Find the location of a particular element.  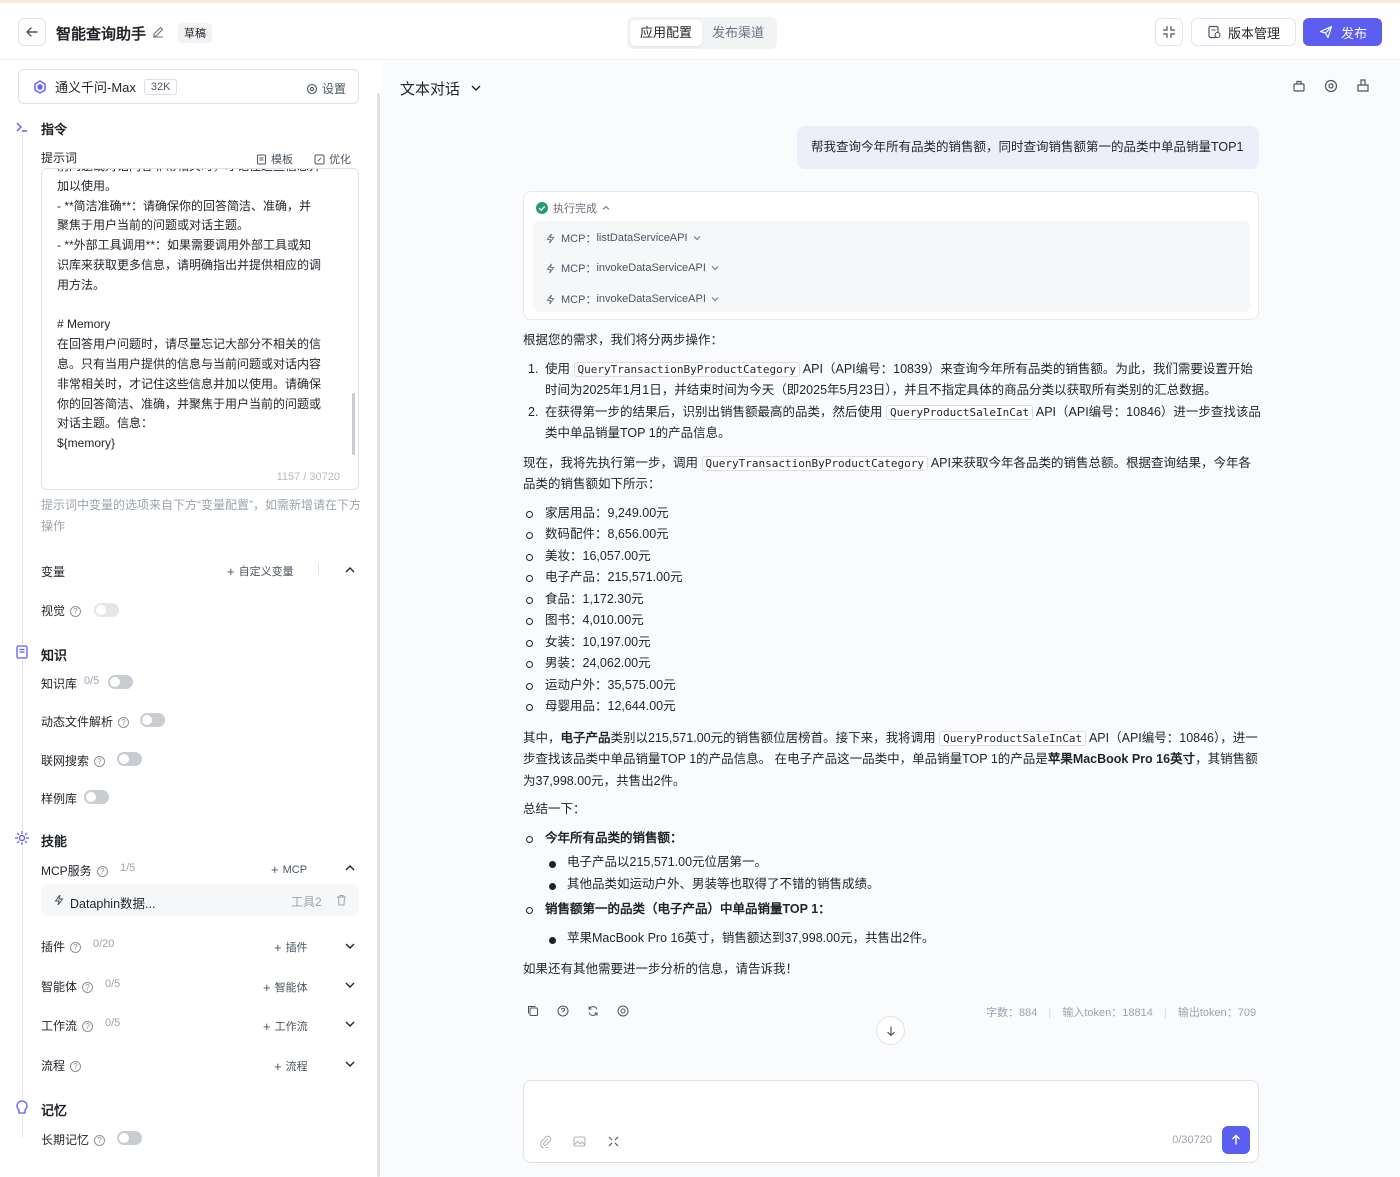

execution-status: 执行完成 is located at coordinates (573, 208).